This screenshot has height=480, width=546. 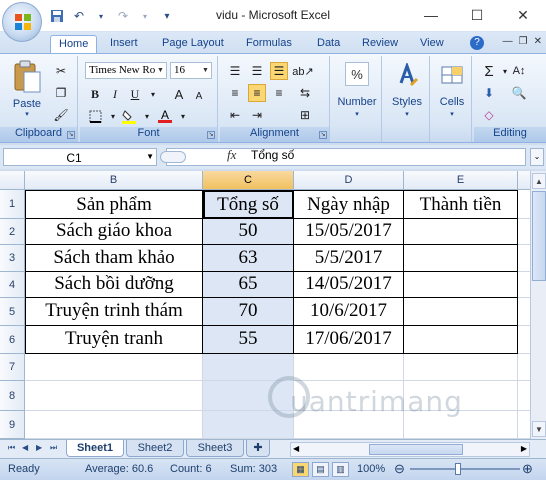 What do you see at coordinates (323, 135) in the screenshot?
I see `alignment-launcher-icon: ↘` at bounding box center [323, 135].